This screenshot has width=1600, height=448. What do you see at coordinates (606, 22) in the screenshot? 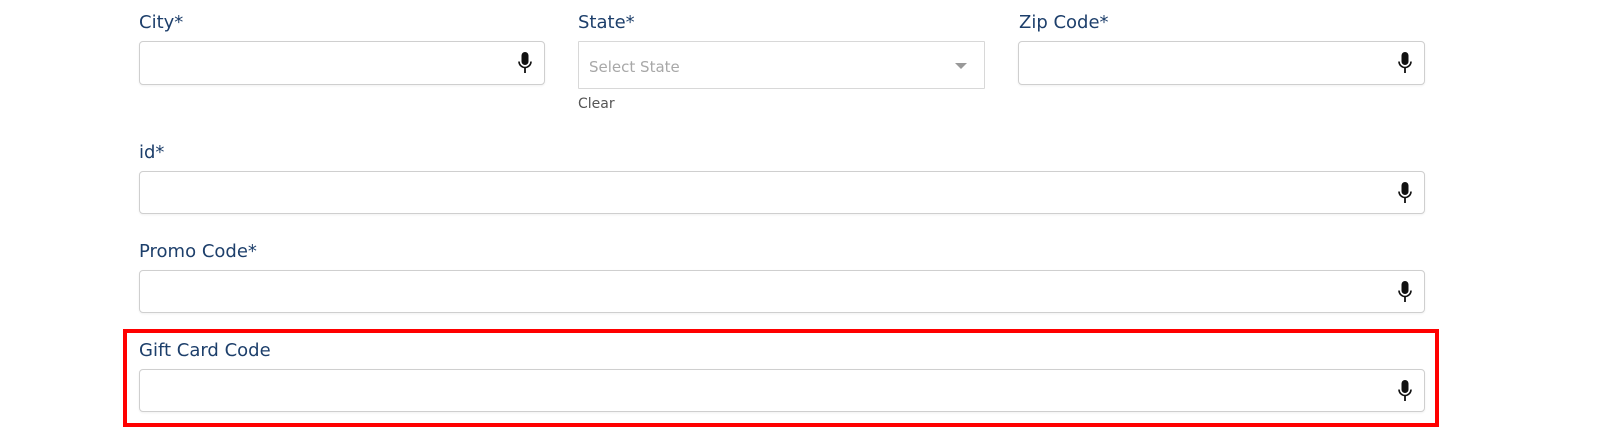
I see `state-label: State*` at bounding box center [606, 22].